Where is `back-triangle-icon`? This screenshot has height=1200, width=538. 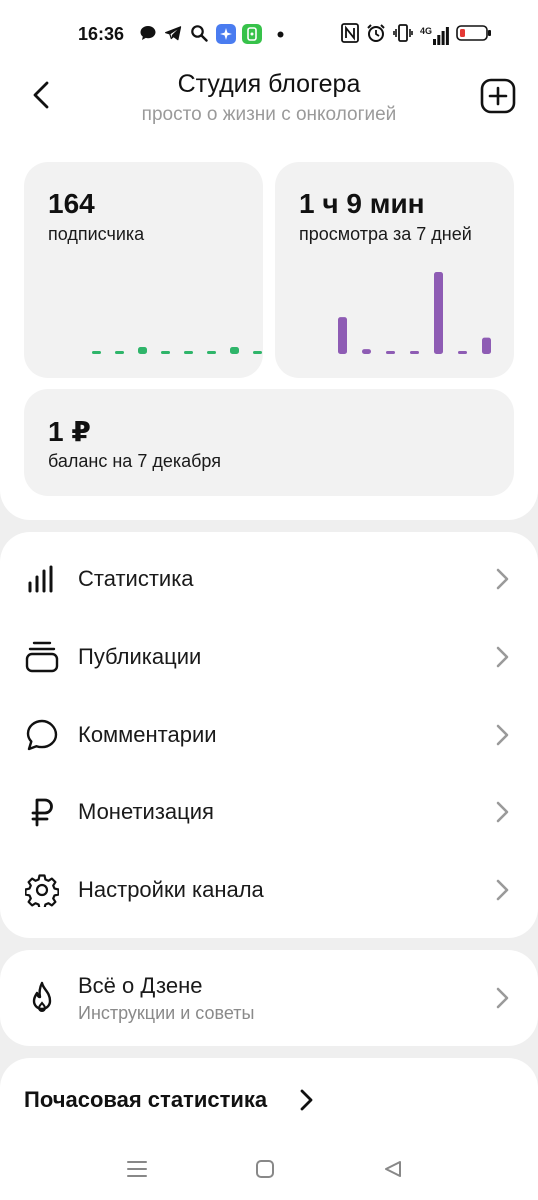 back-triangle-icon is located at coordinates (393, 1169).